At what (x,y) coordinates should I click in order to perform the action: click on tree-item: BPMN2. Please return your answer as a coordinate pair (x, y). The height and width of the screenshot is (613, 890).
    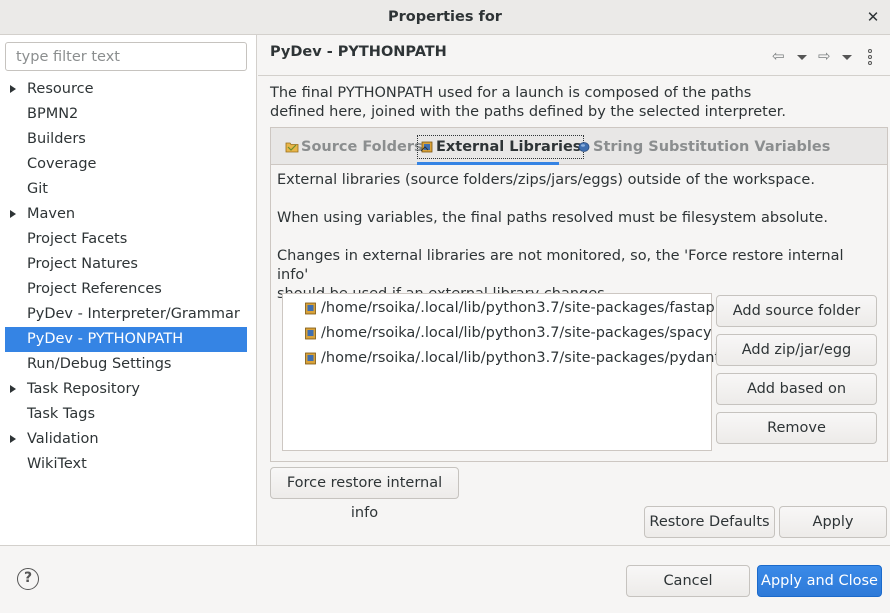
    Looking at the image, I should click on (126, 114).